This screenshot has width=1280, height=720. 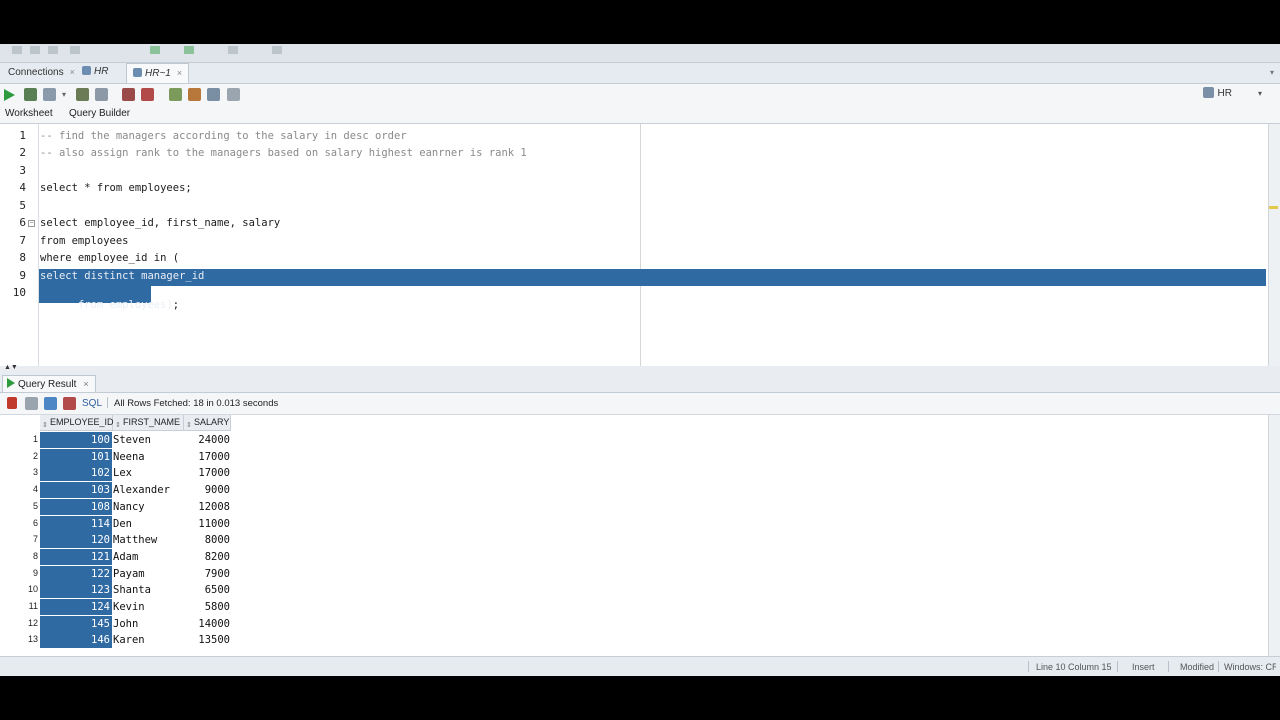 I want to click on pane-splitter: ▲▼, so click(x=640, y=369).